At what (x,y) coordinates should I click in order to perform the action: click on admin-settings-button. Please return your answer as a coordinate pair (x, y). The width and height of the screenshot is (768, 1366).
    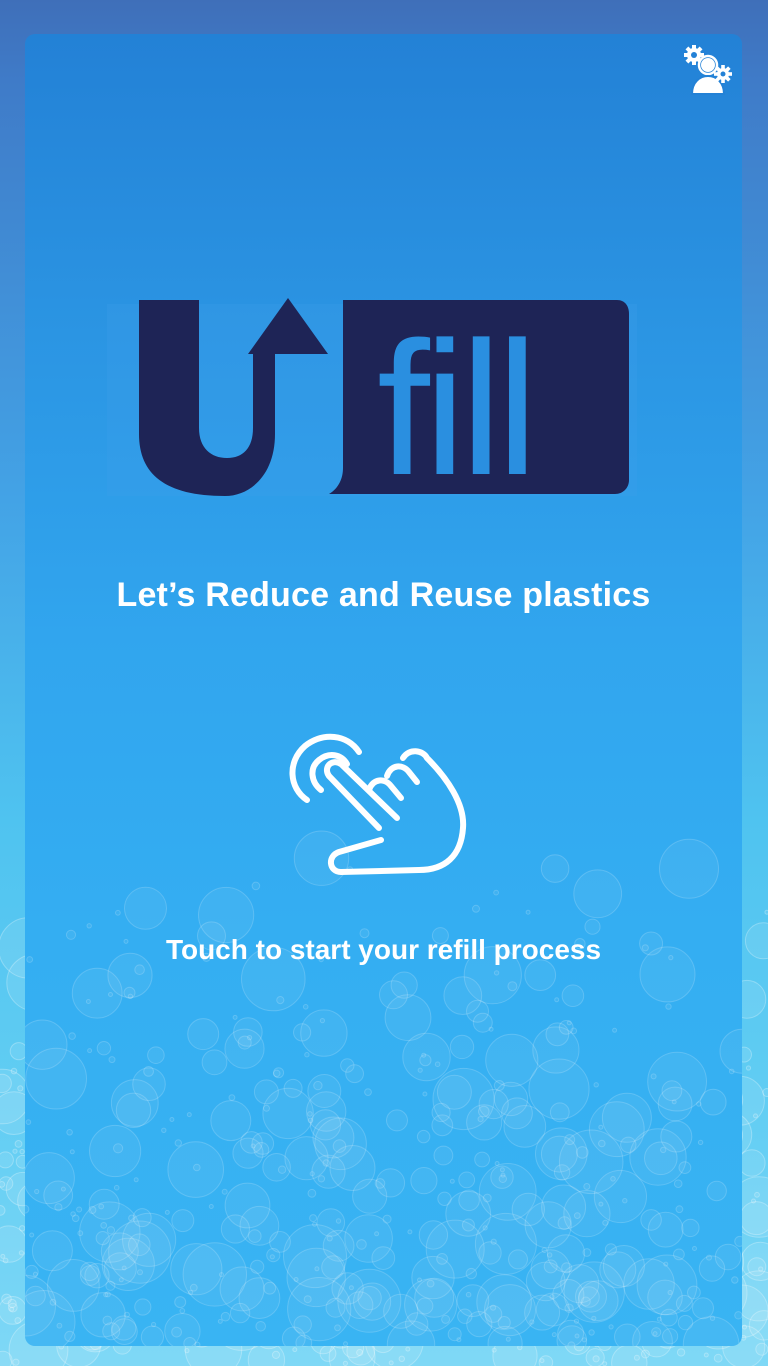
    Looking at the image, I should click on (707, 70).